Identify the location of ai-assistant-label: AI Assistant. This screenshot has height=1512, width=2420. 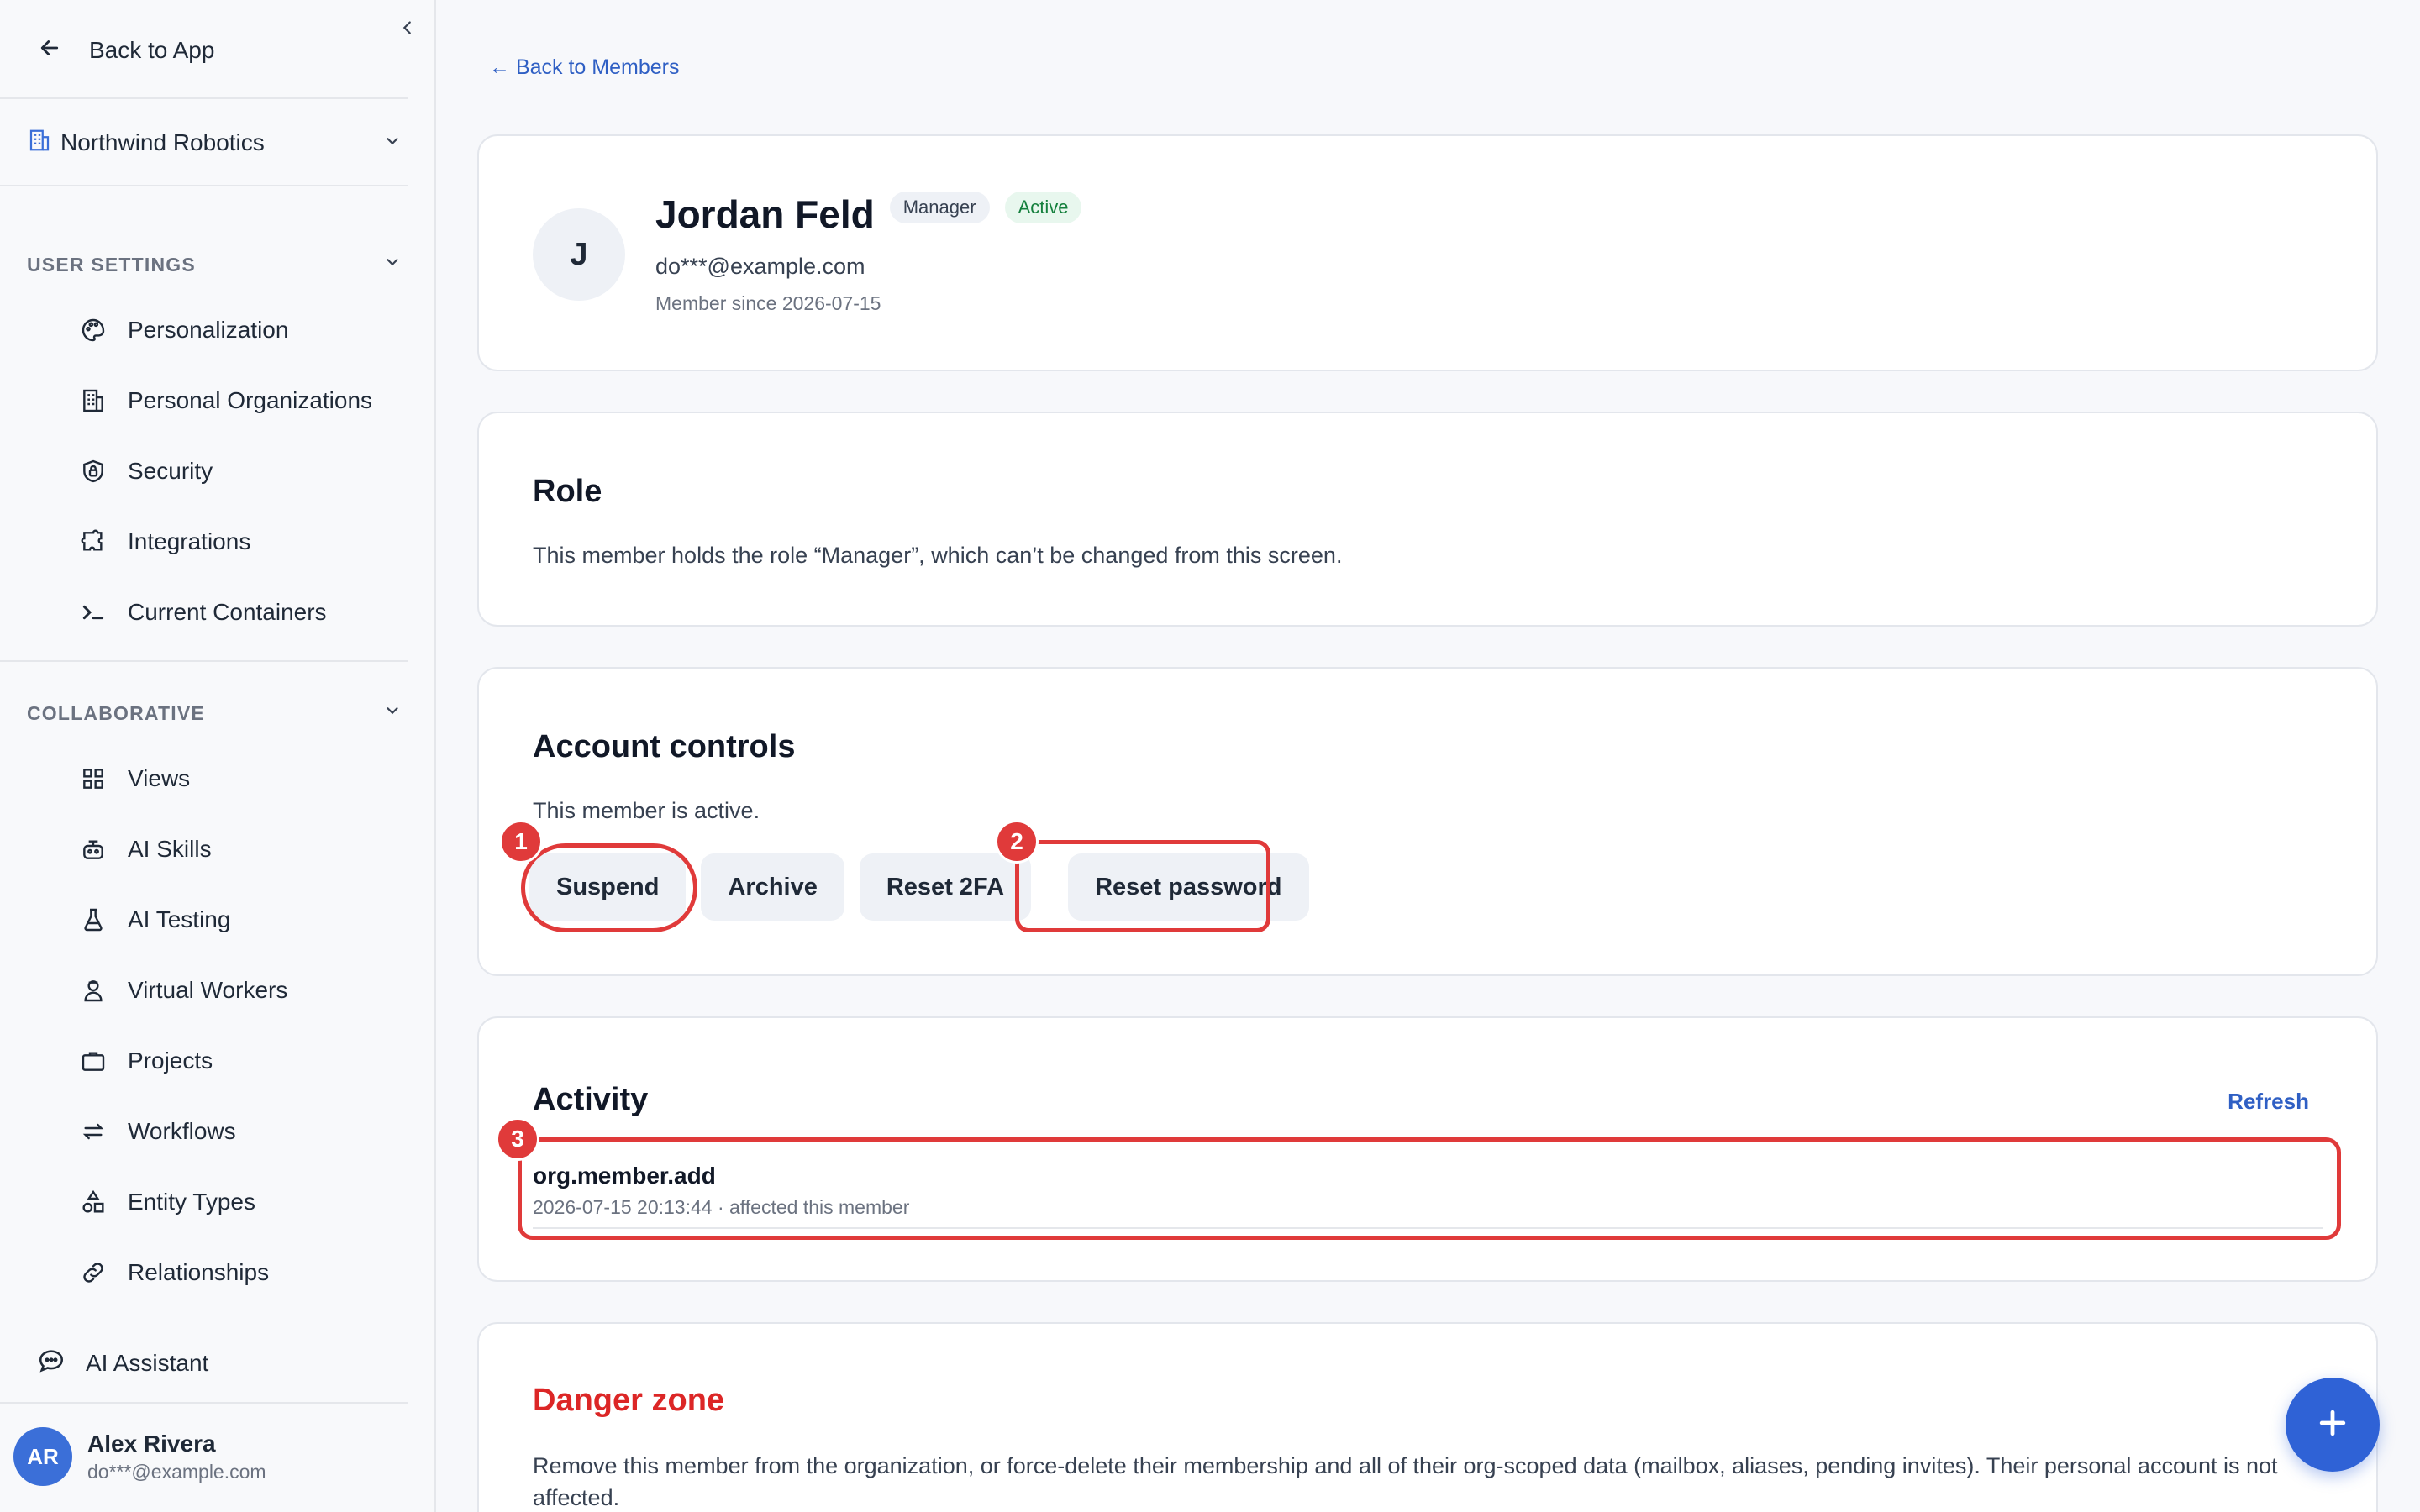
(147, 1363).